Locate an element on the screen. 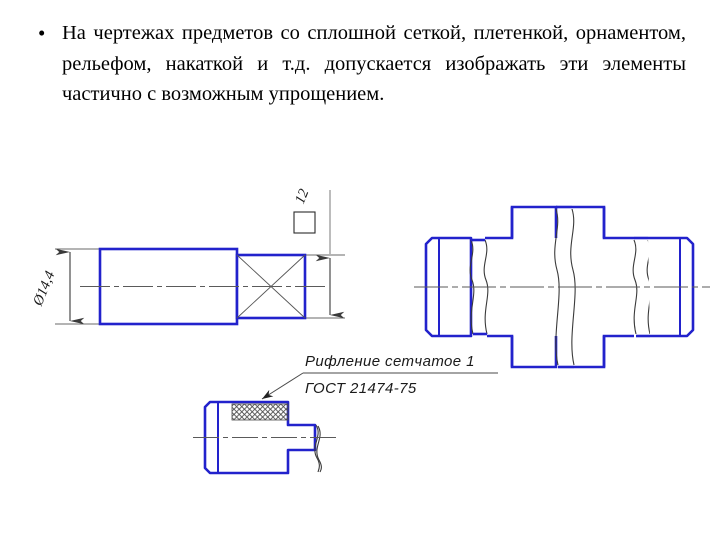 The image size is (720, 540). square-dimension-label: 12 is located at coordinates (302, 196).